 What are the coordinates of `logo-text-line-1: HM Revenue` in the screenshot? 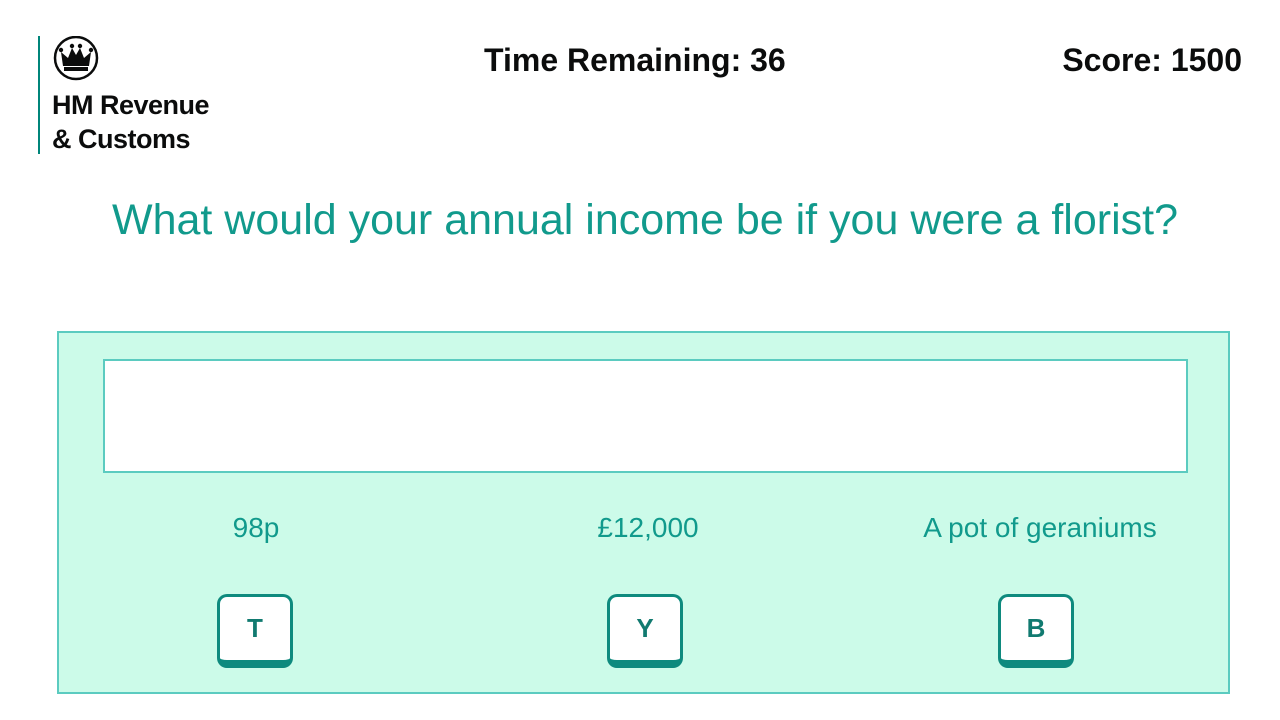 It's located at (131, 105).